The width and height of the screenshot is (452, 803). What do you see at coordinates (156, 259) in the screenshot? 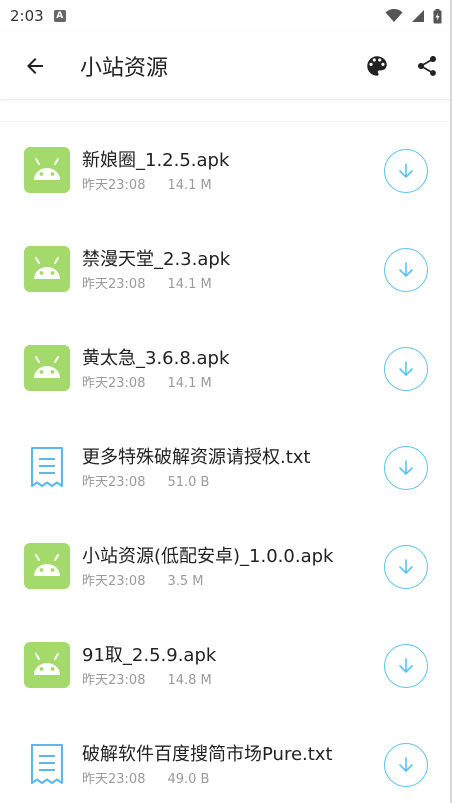
I see `file-name: 禁漫天堂_2.3.apk` at bounding box center [156, 259].